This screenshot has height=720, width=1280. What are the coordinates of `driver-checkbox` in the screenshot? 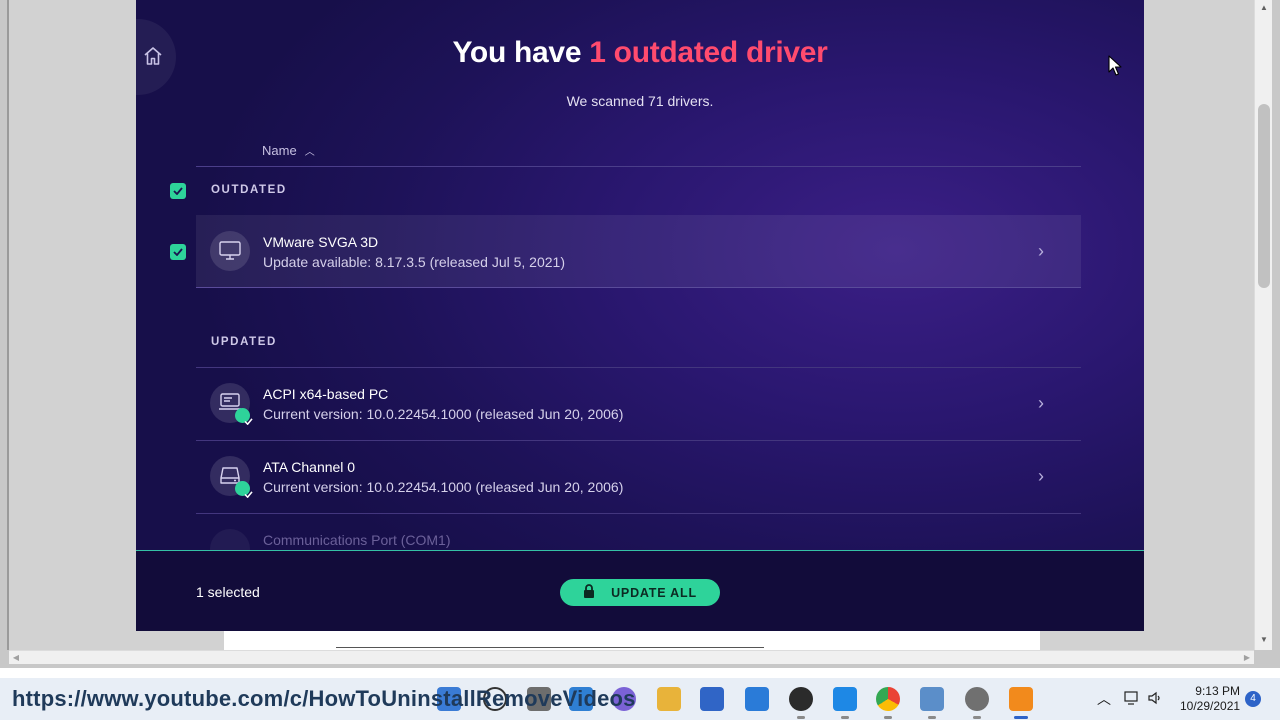 It's located at (178, 252).